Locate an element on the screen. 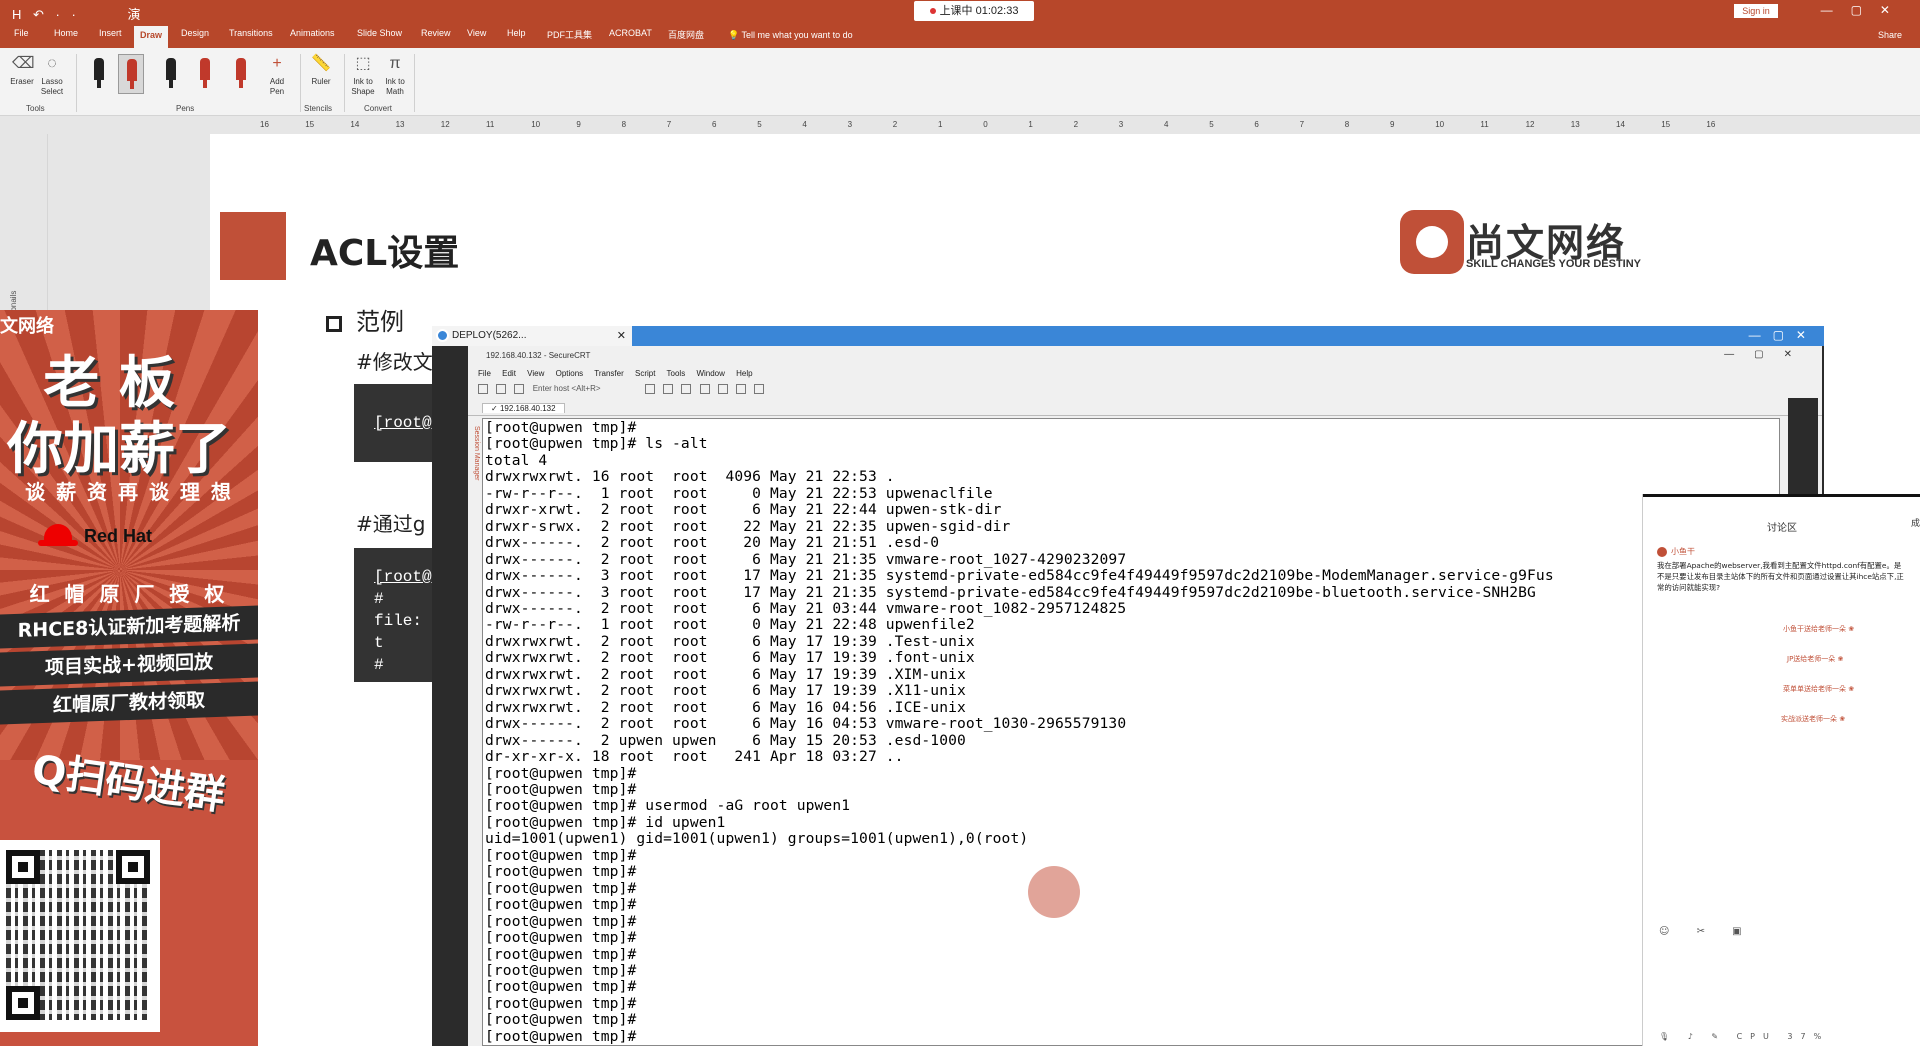  tab-file: File is located at coordinates (21, 33).